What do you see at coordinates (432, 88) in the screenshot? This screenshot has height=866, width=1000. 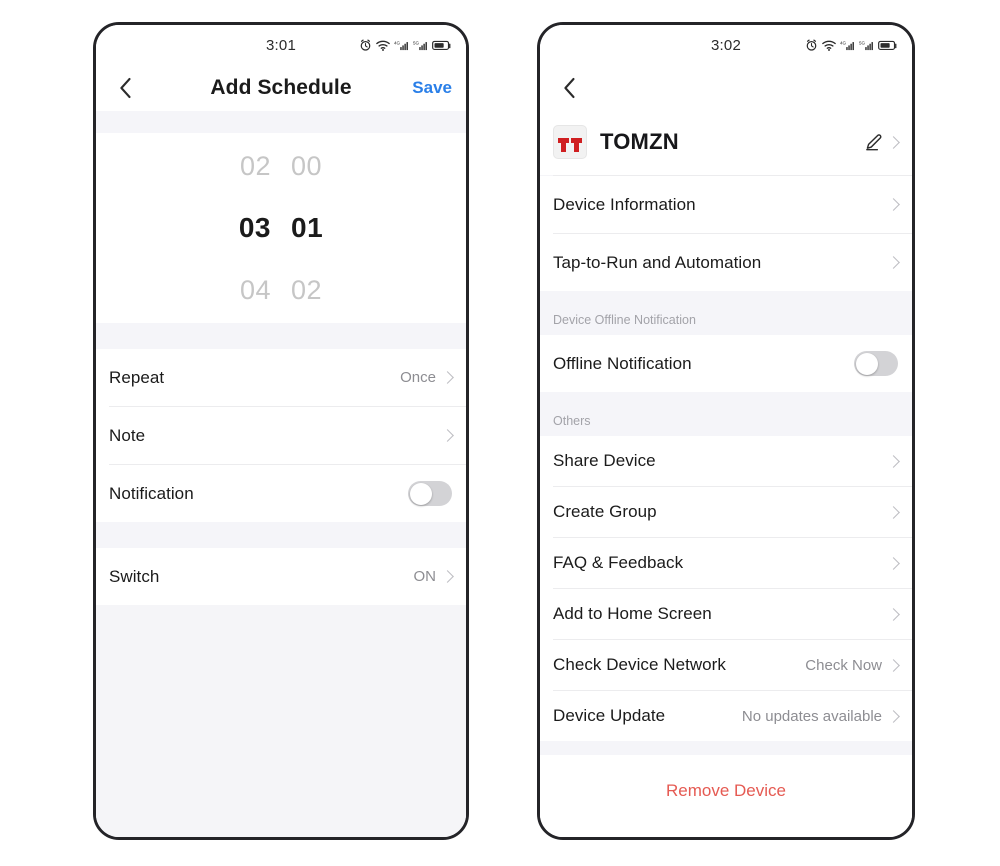 I see `save-button: Save` at bounding box center [432, 88].